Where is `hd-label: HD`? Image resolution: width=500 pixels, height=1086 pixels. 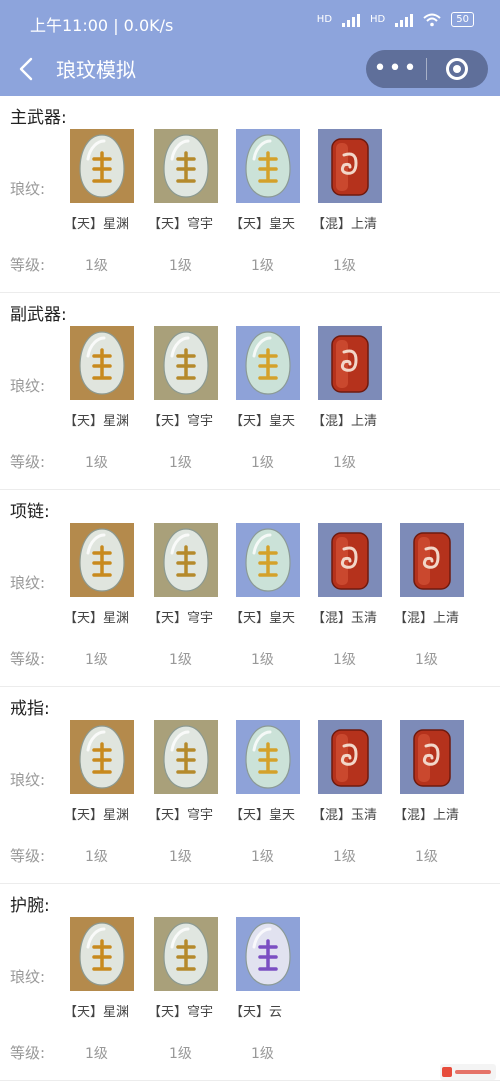 hd-label: HD is located at coordinates (324, 19).